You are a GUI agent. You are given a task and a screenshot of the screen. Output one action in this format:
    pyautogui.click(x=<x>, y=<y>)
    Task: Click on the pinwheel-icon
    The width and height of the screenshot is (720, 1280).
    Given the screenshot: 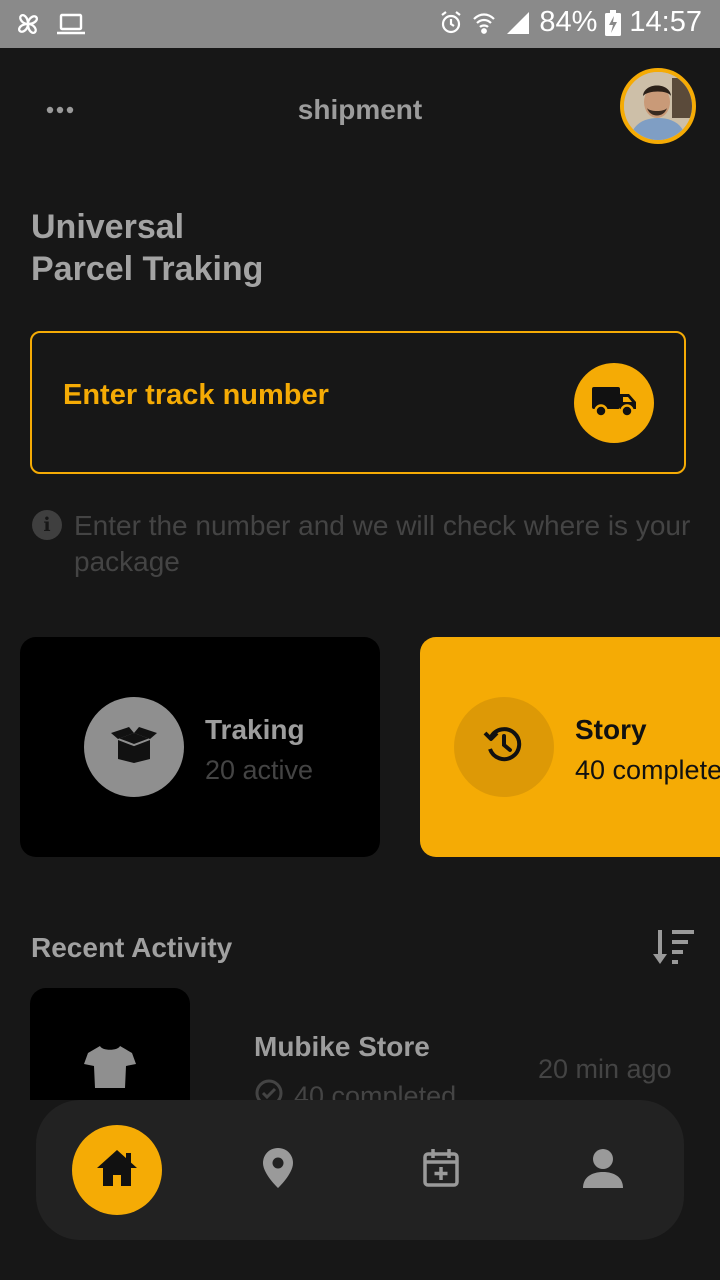 What is the action you would take?
    pyautogui.click(x=28, y=26)
    